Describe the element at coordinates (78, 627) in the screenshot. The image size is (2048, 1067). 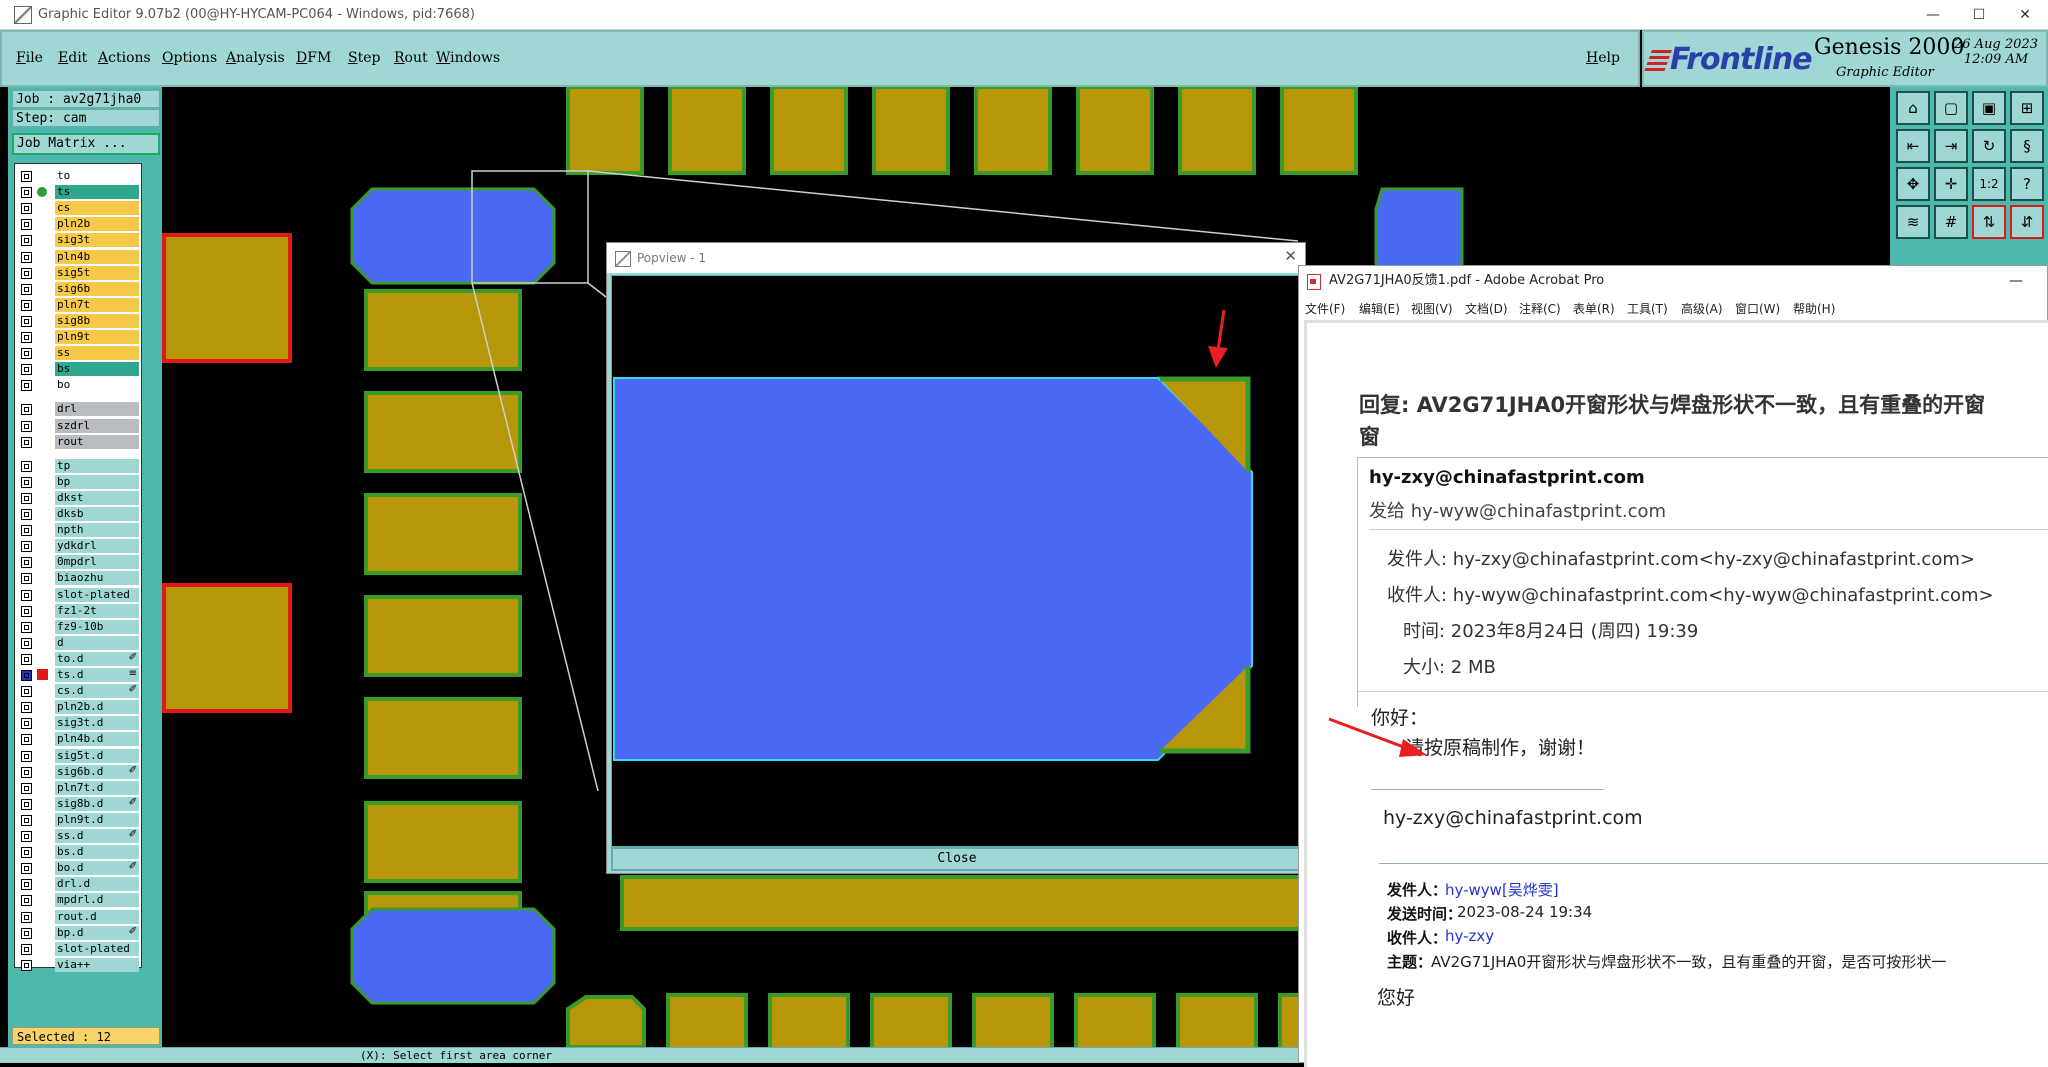
I see `layer-row-fz9-10b: fz9-10b` at that location.